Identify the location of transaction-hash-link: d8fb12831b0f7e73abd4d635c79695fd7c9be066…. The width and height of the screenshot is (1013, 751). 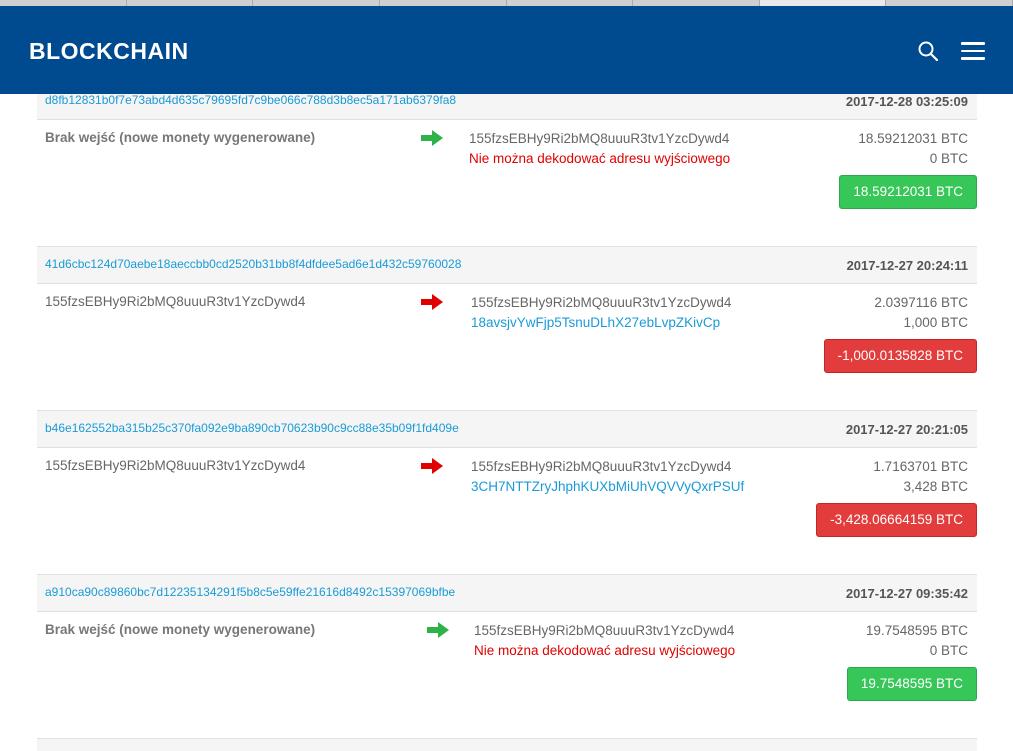
(250, 100).